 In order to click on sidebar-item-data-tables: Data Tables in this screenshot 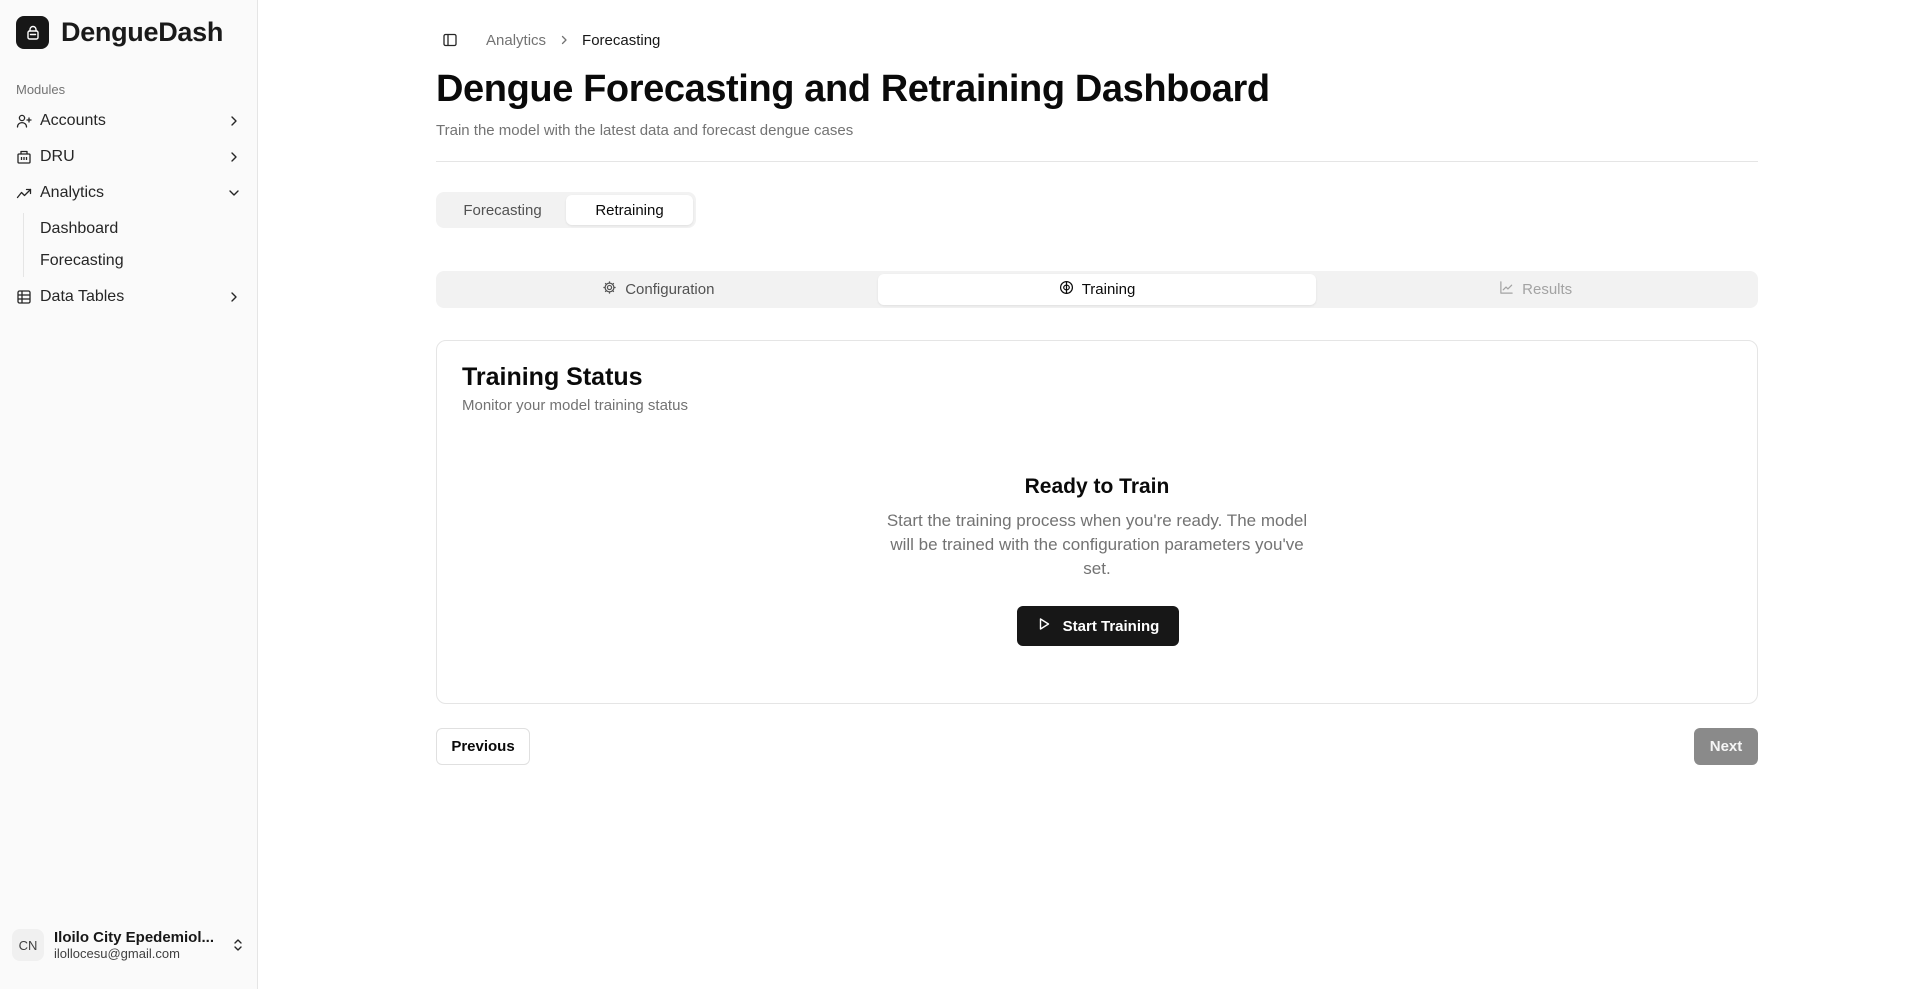, I will do `click(129, 297)`.